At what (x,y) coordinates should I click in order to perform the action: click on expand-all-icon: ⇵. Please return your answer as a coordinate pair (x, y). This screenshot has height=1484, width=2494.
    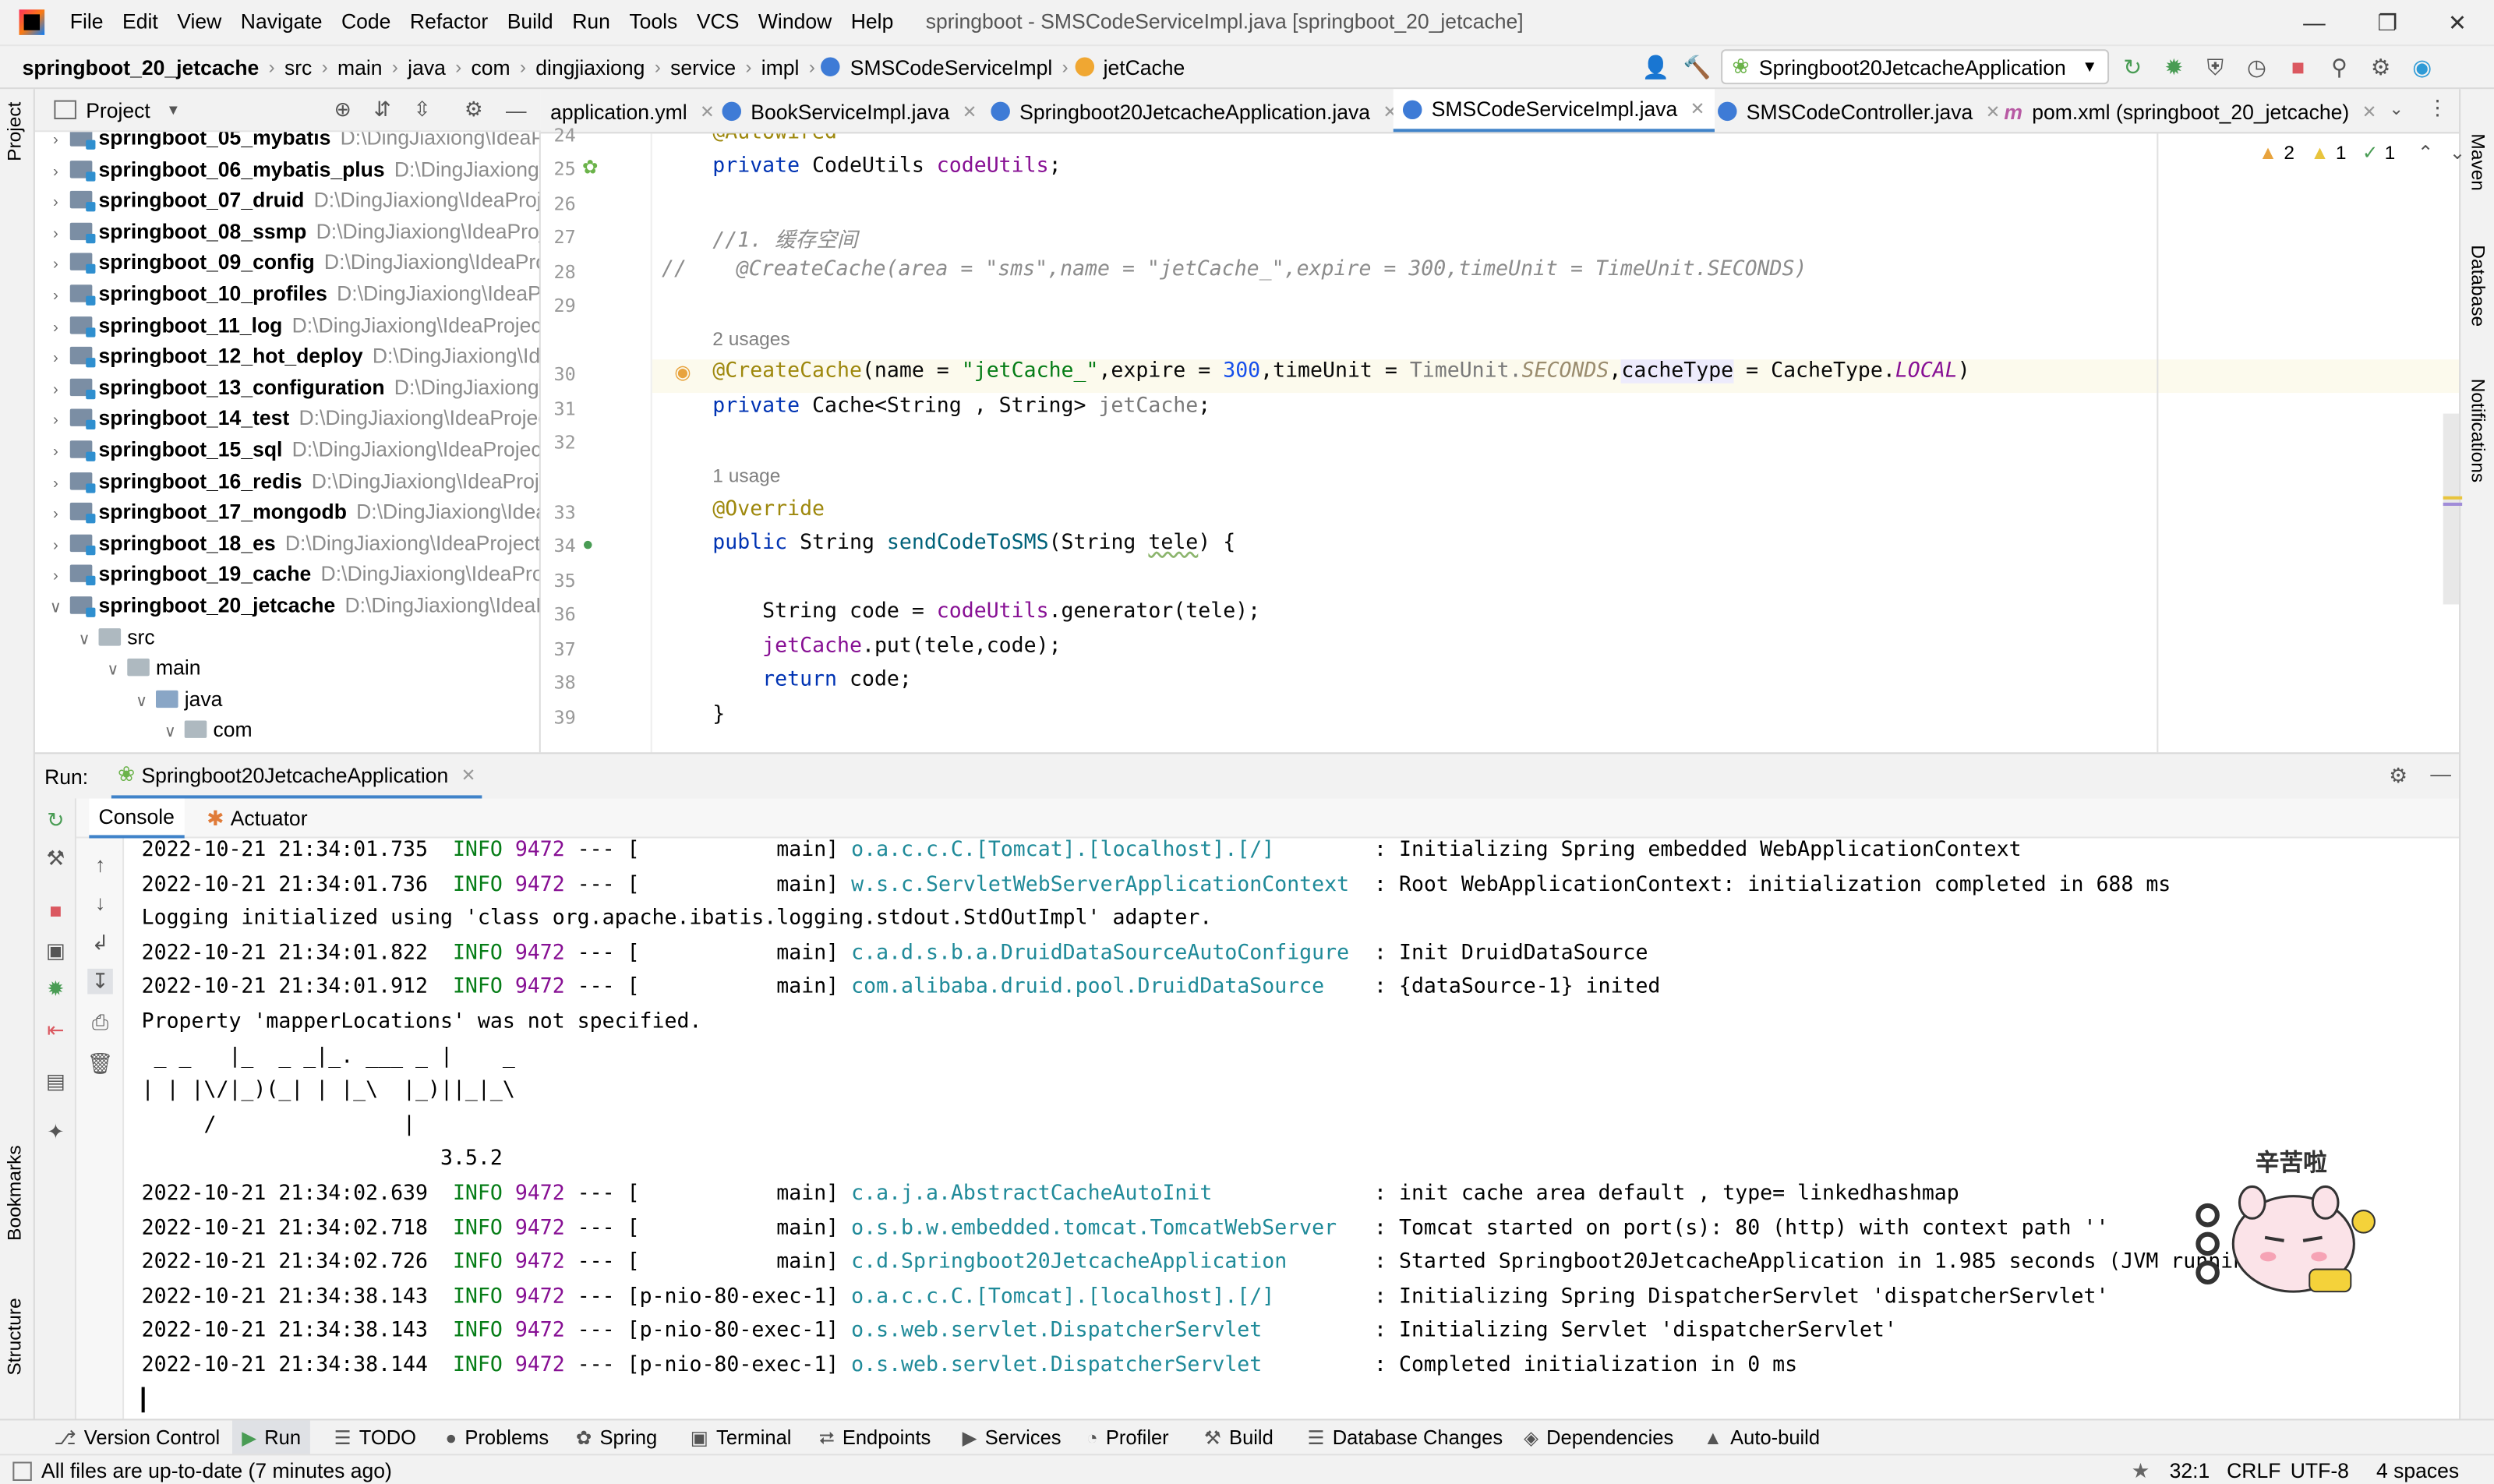
    Looking at the image, I should click on (382, 109).